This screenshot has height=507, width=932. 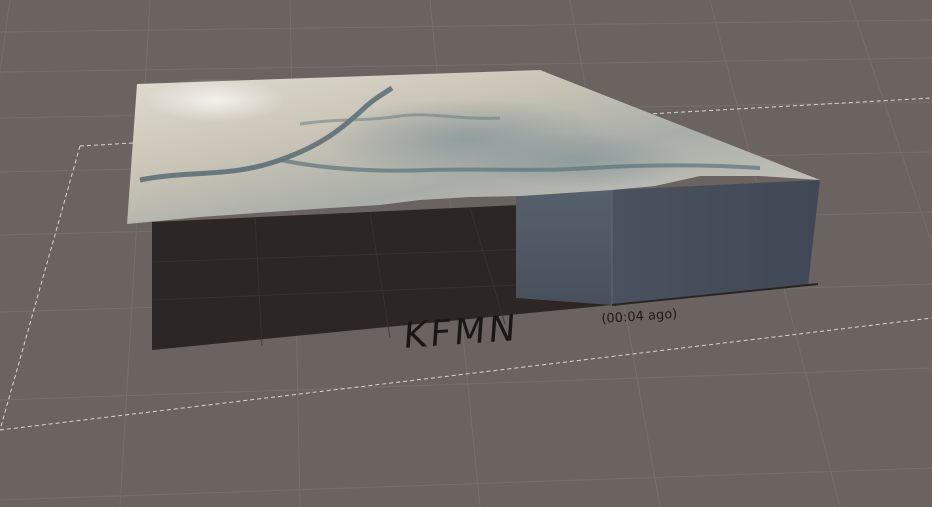 I want to click on terrain-bright-area, so click(x=215, y=100).